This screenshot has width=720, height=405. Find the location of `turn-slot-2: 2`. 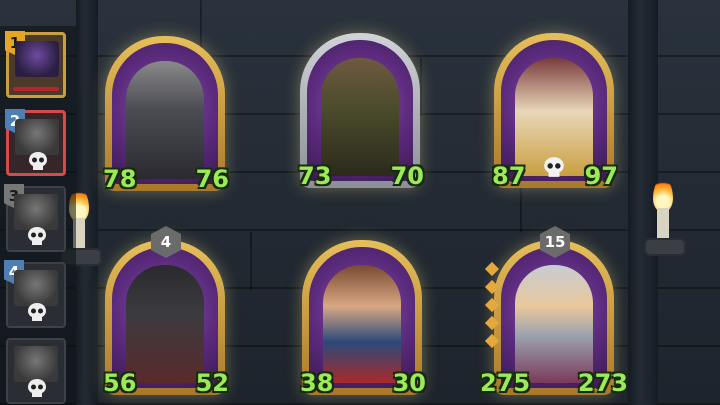

turn-slot-2: 2 is located at coordinates (35, 142).